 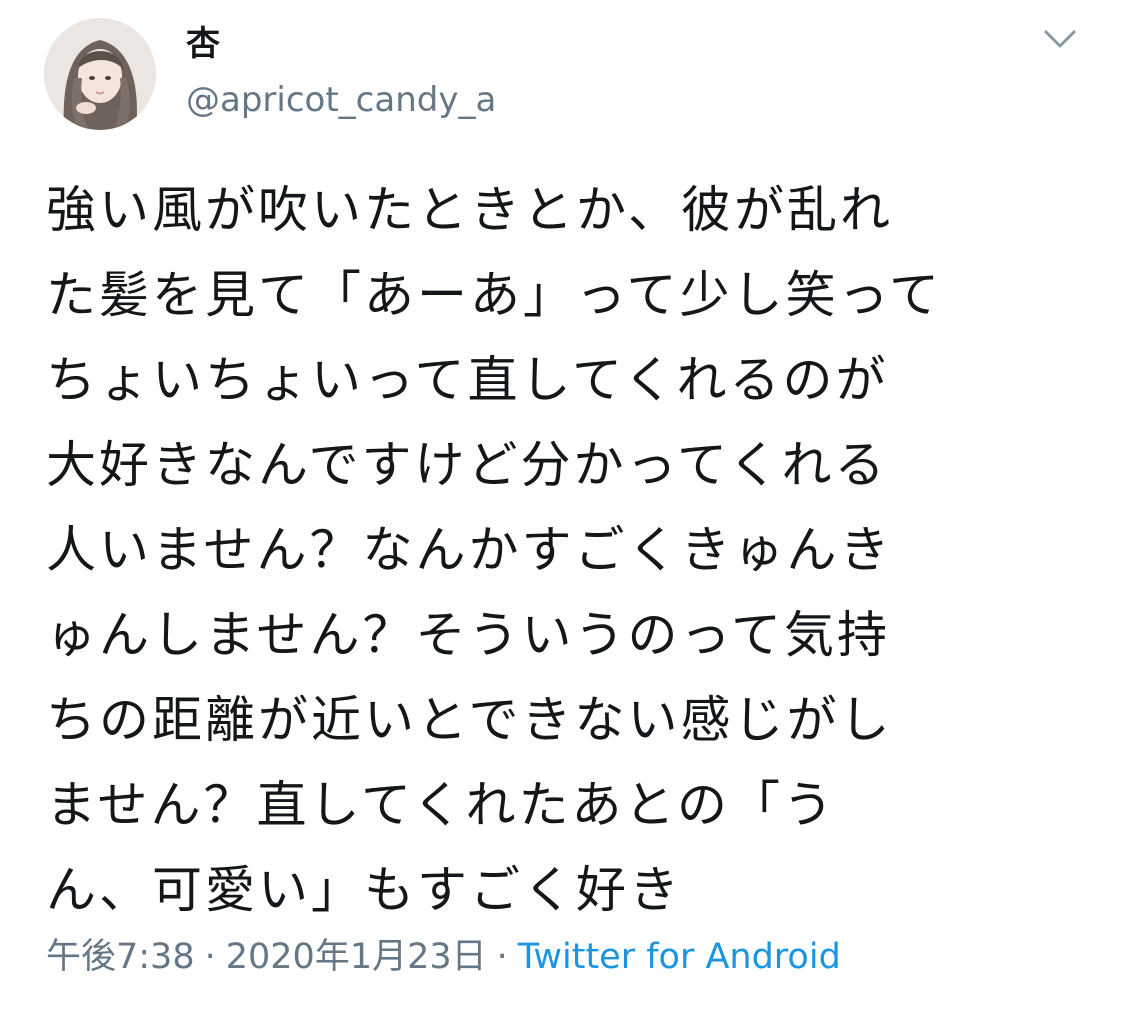 What do you see at coordinates (469, 720) in the screenshot?
I see `tweet-line: ちの距離が近いとできない感じがし` at bounding box center [469, 720].